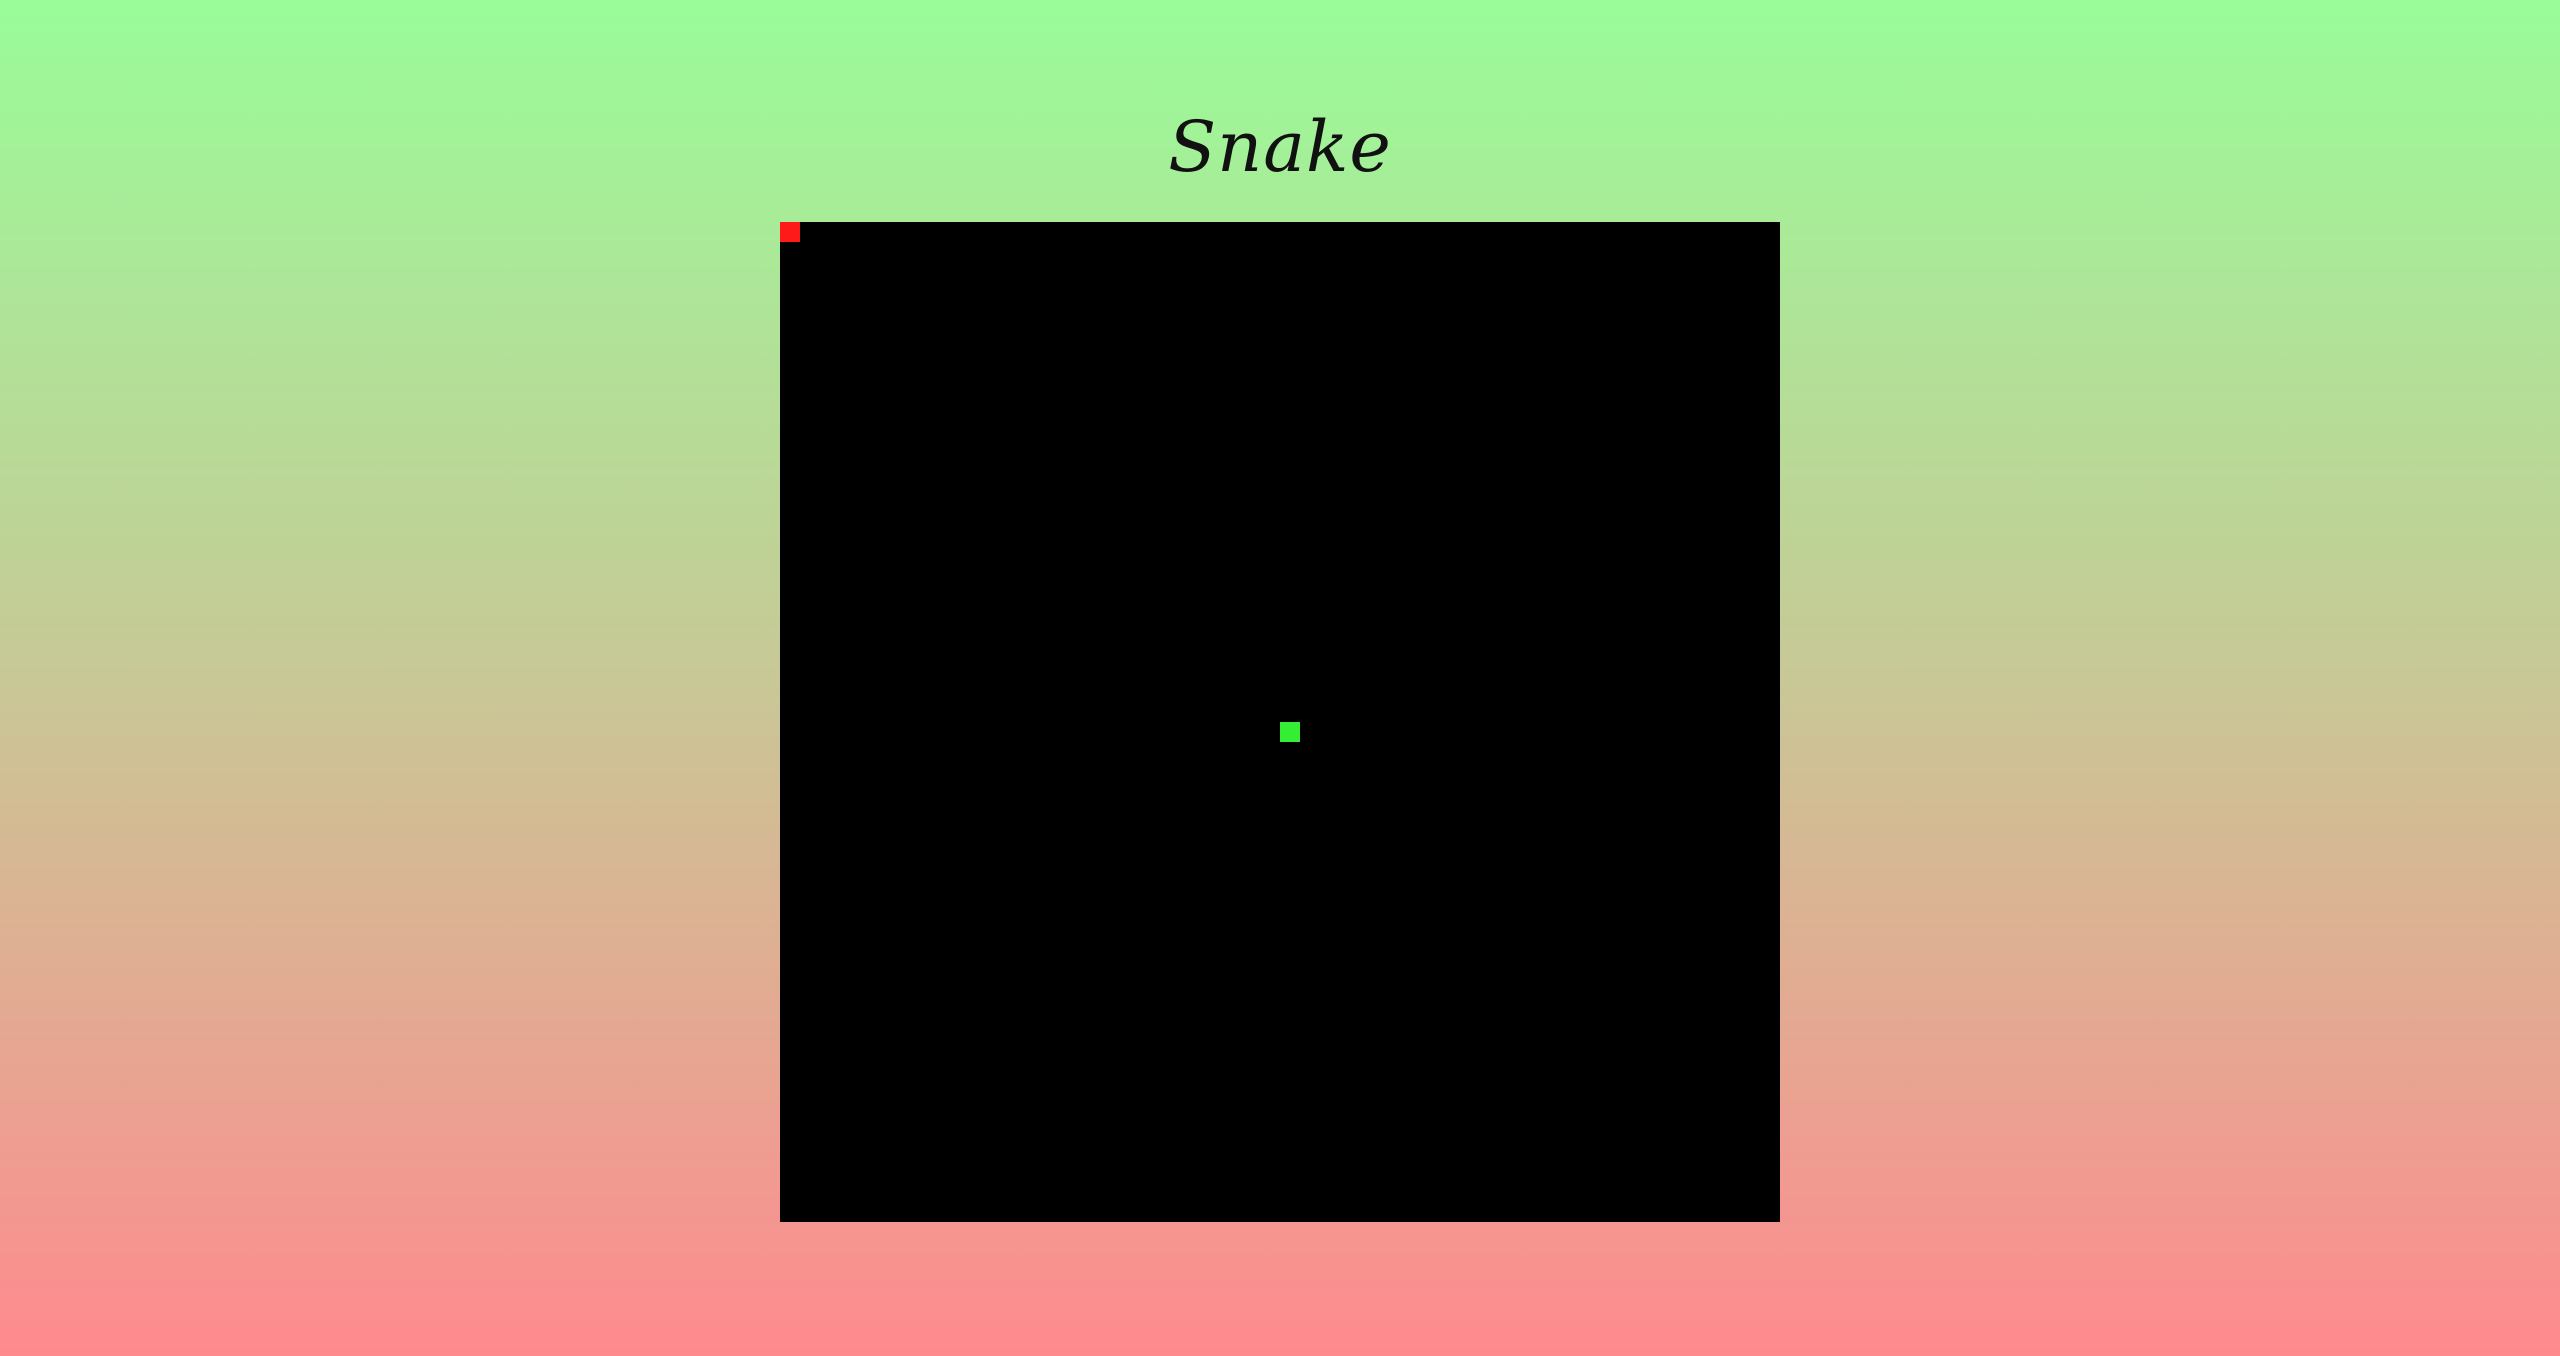 The image size is (2560, 1356). I want to click on page-title: Snake, so click(1280, 147).